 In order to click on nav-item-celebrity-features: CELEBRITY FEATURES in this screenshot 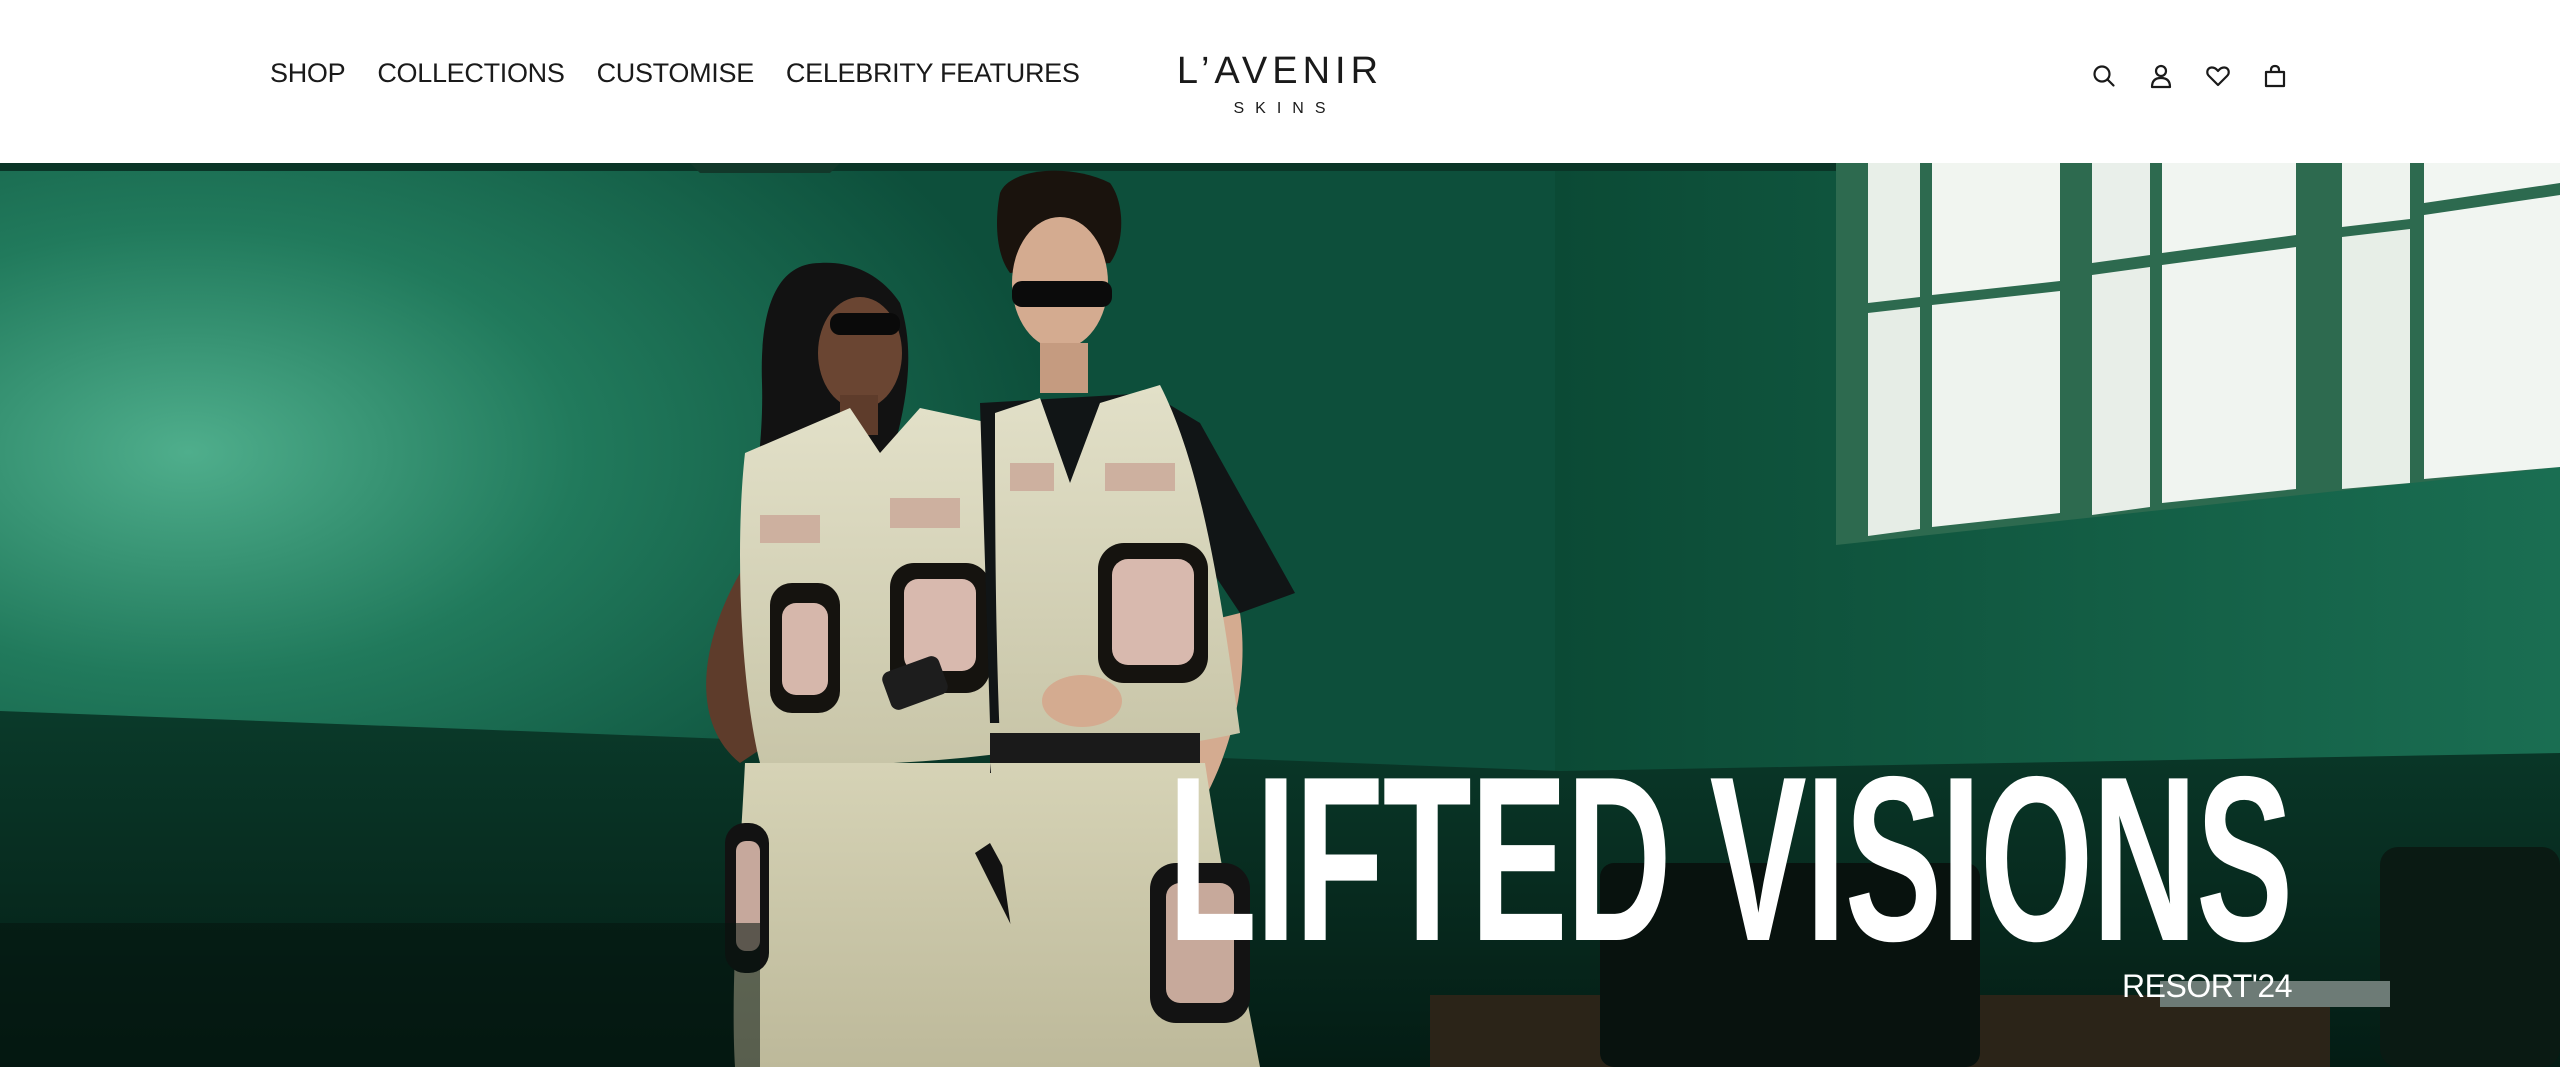, I will do `click(933, 73)`.